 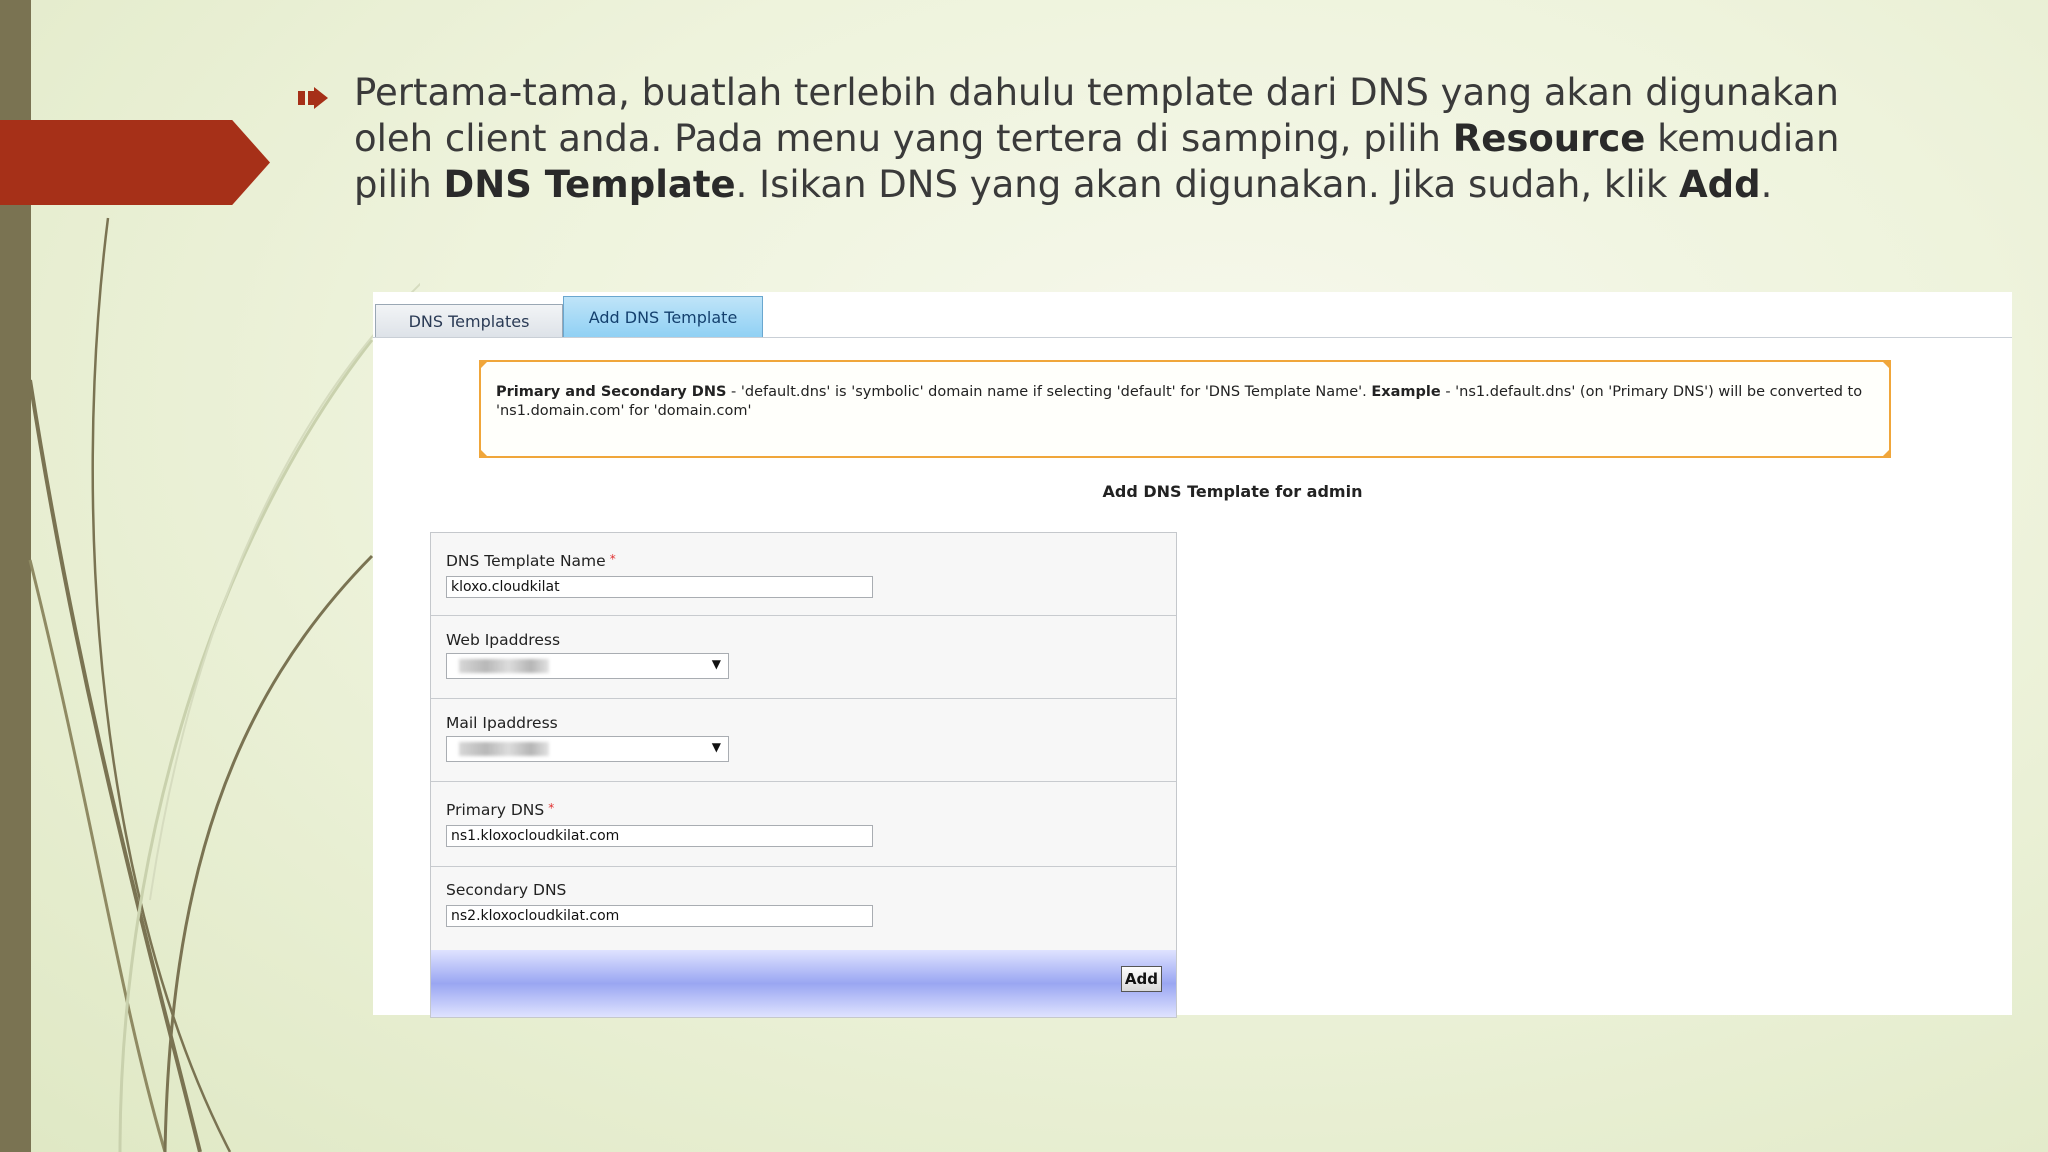 What do you see at coordinates (659, 836) in the screenshot?
I see `primary-dns-input` at bounding box center [659, 836].